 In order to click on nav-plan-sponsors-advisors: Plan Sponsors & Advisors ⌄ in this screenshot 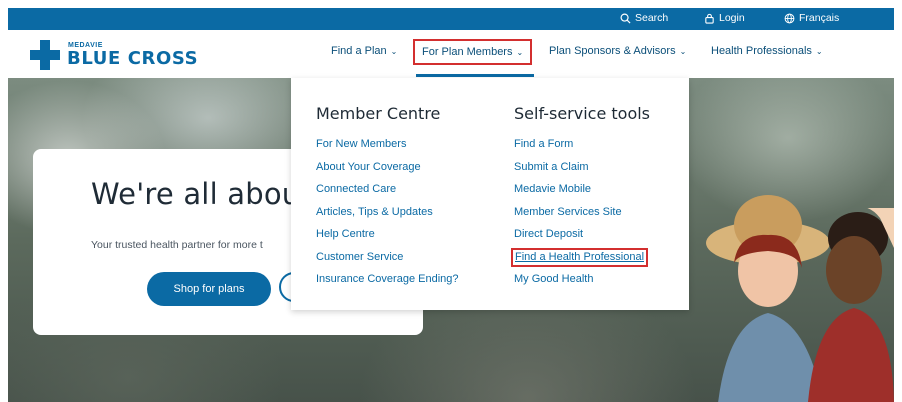, I will do `click(617, 51)`.